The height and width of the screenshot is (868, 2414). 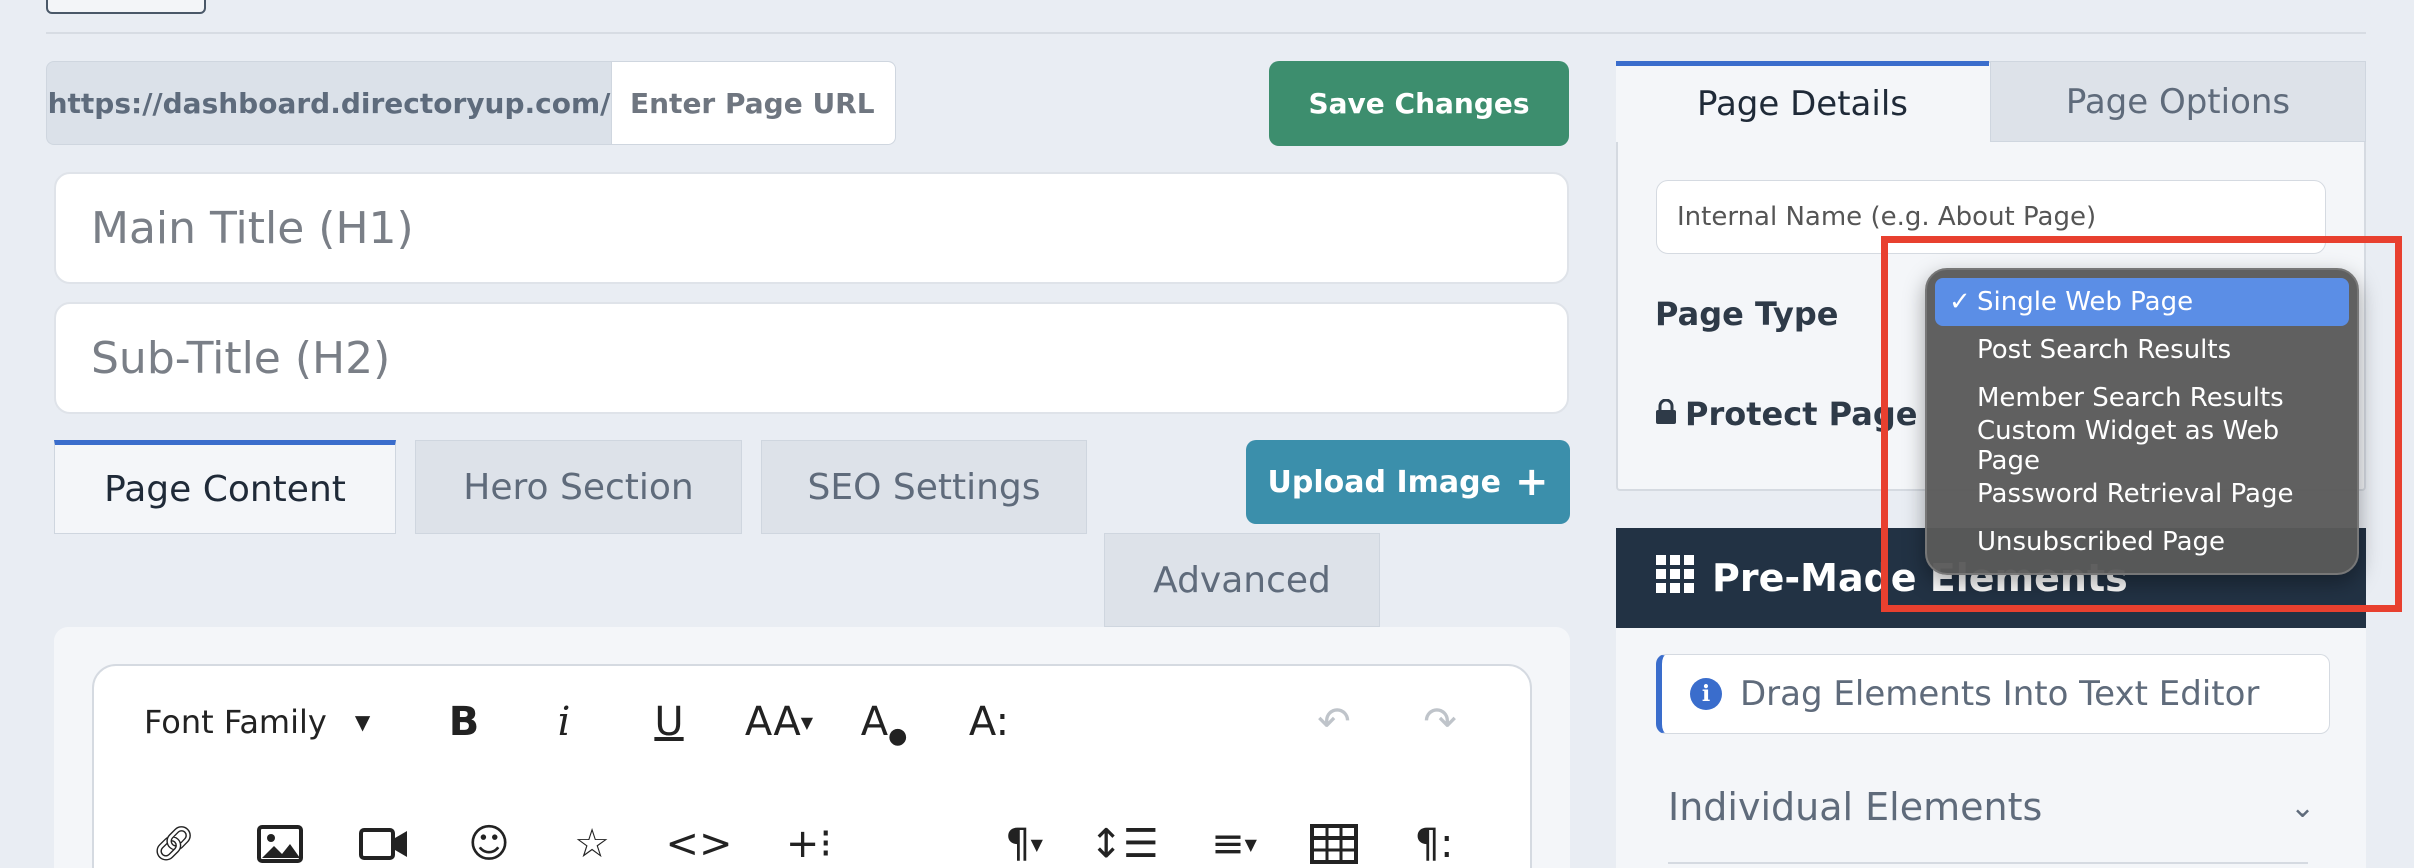 I want to click on plus-icon: +, so click(x=1531, y=482).